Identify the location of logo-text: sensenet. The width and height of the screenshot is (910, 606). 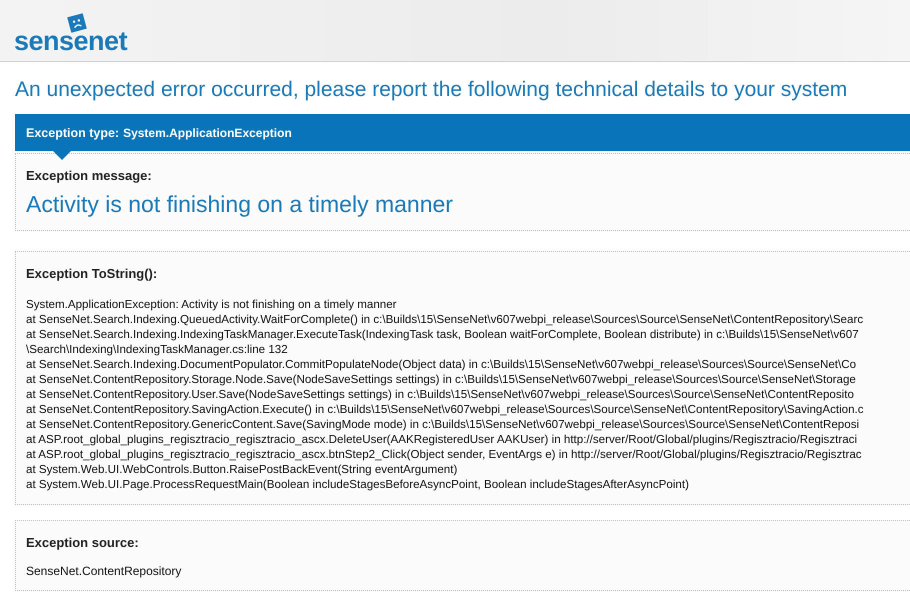
(71, 41).